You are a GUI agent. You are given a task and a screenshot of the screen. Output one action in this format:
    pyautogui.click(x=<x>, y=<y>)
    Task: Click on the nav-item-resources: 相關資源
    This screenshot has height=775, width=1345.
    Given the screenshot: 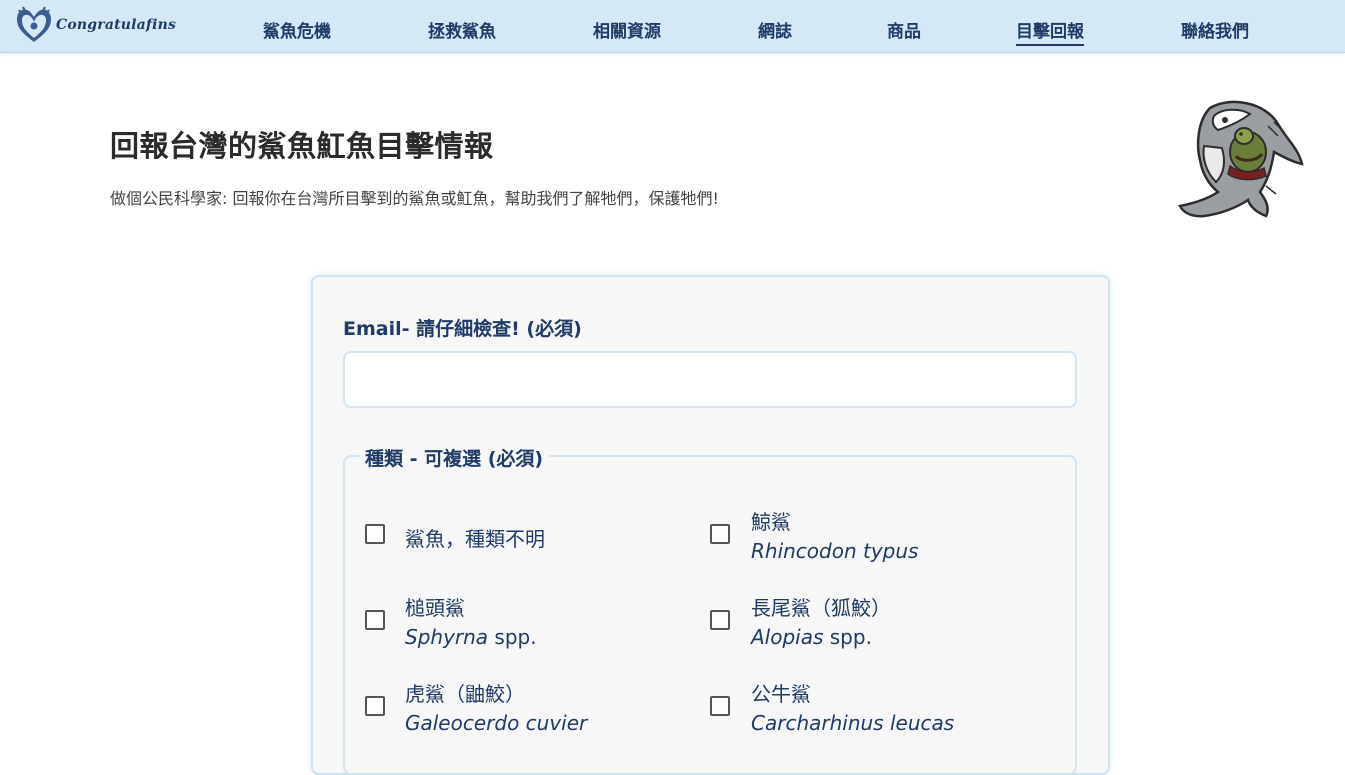 What is the action you would take?
    pyautogui.click(x=627, y=29)
    